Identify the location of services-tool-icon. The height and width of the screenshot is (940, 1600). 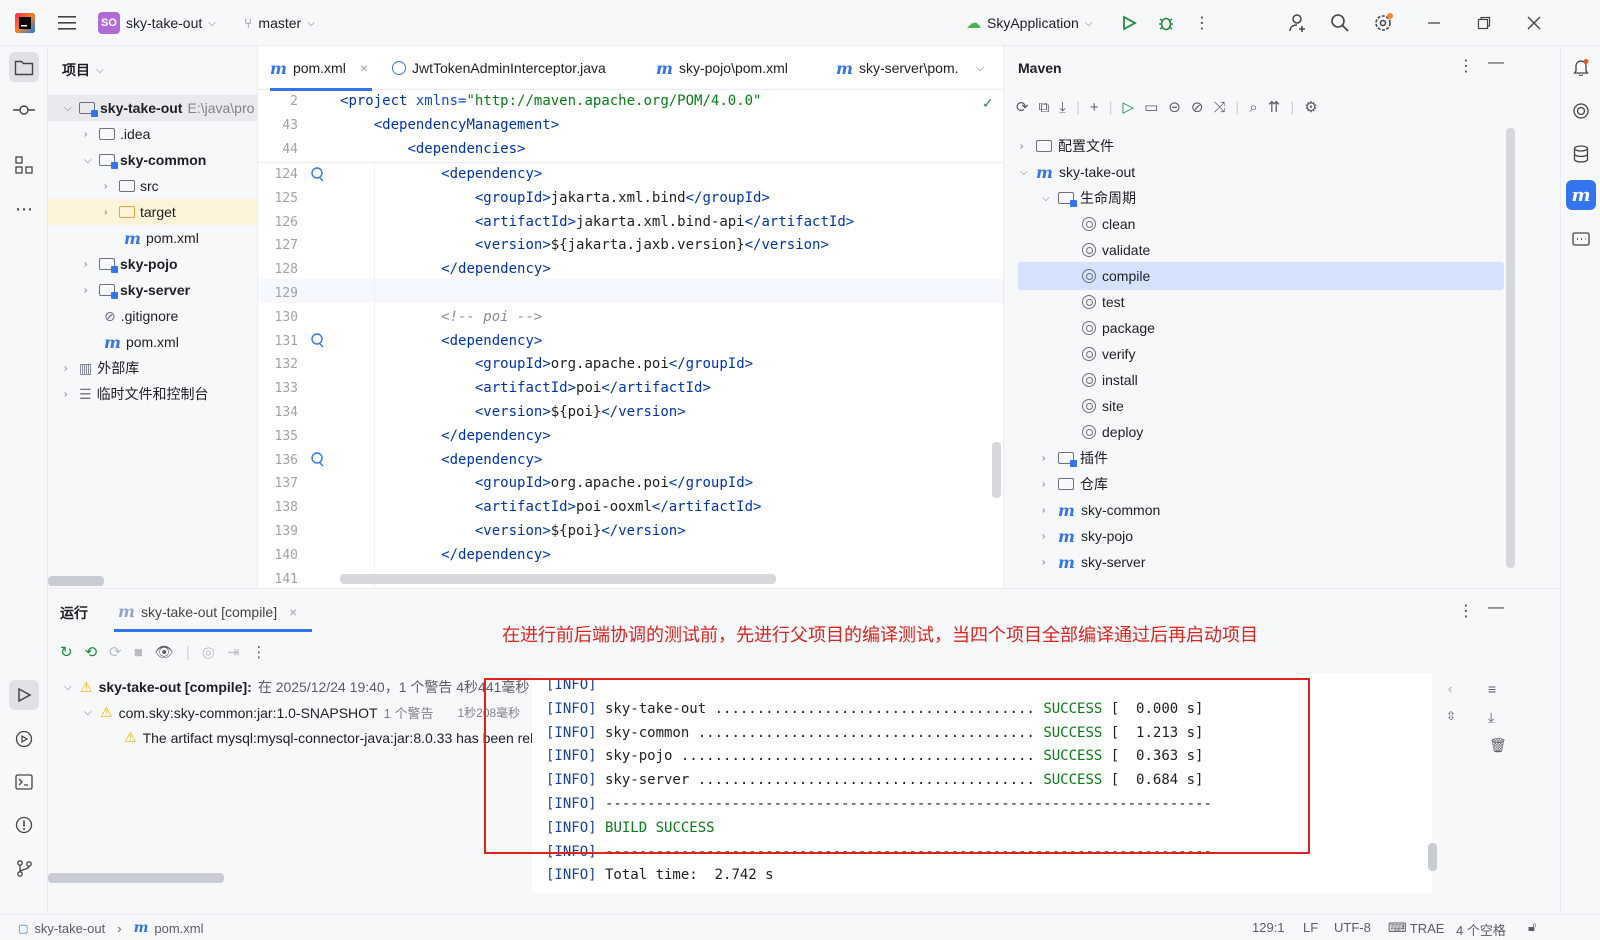
(24, 739).